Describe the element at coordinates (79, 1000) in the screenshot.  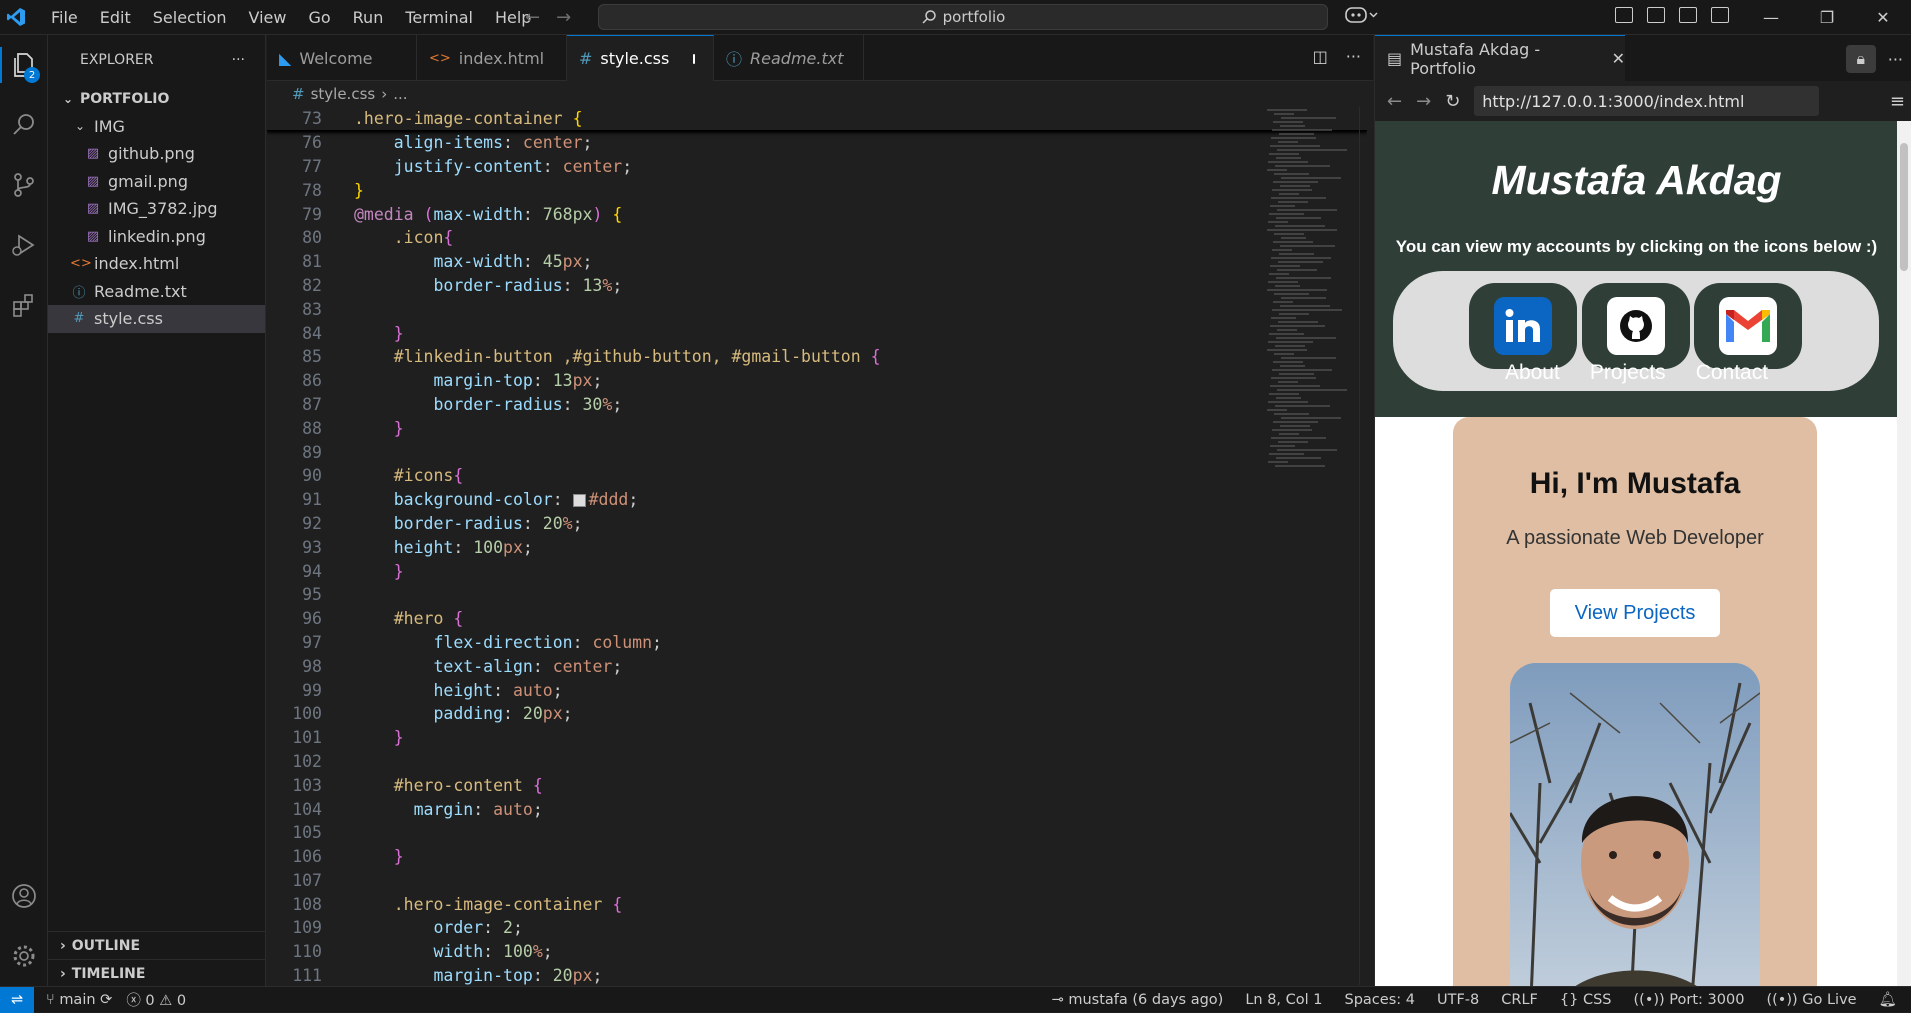
I see `branch-indicator: ⑂ main ⟳` at that location.